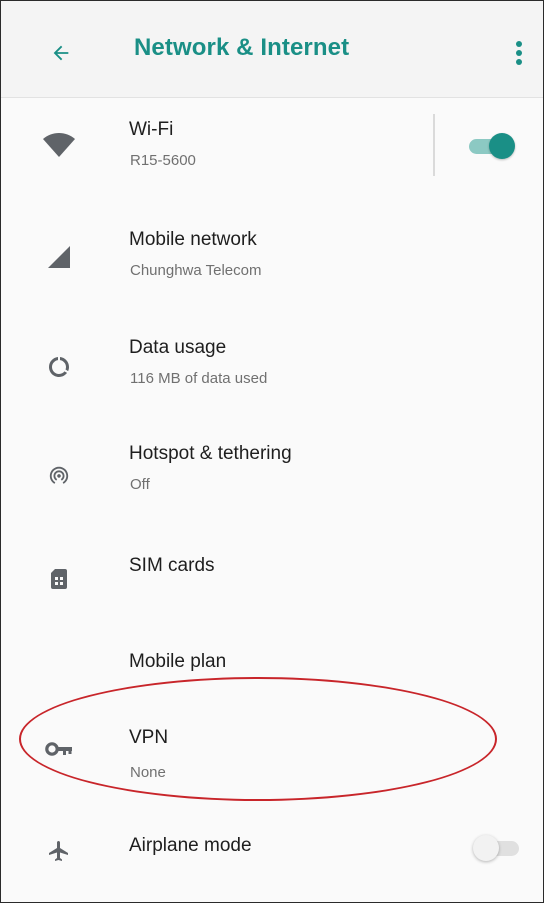 This screenshot has height=903, width=544. Describe the element at coordinates (59, 749) in the screenshot. I see `vpn-key-icon` at that location.